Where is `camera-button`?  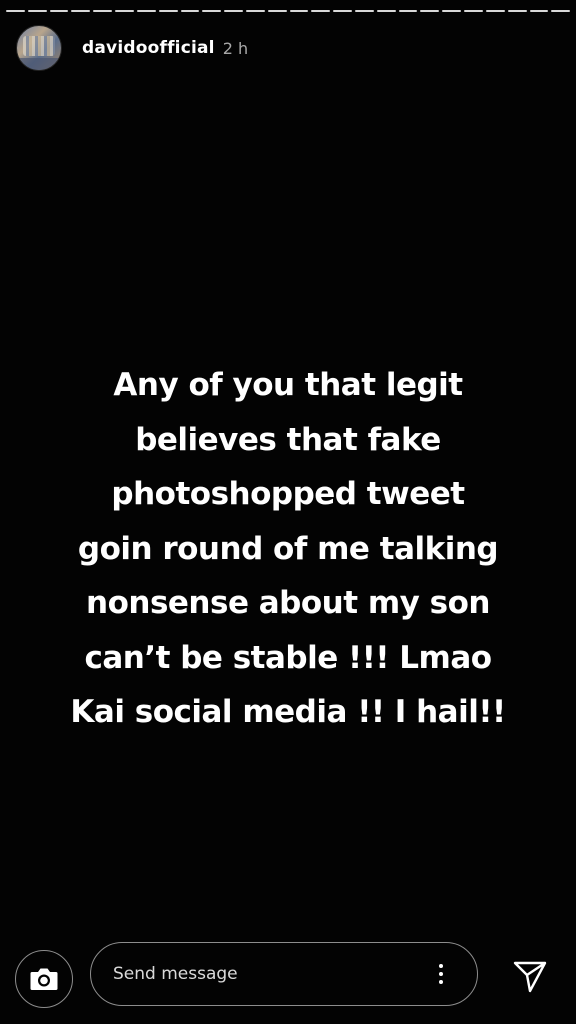 camera-button is located at coordinates (44, 979).